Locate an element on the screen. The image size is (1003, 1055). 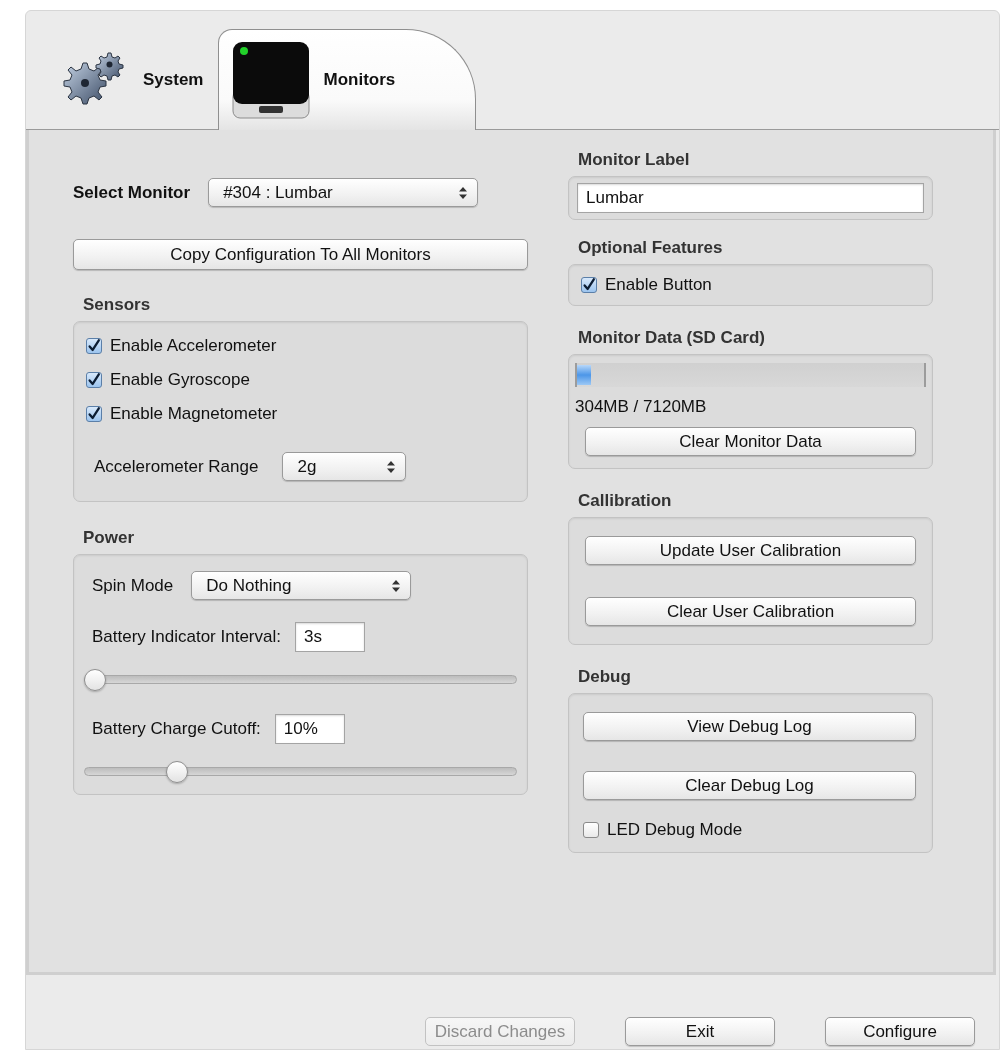
storage-reading: 304MB / 7120MB is located at coordinates (641, 407).